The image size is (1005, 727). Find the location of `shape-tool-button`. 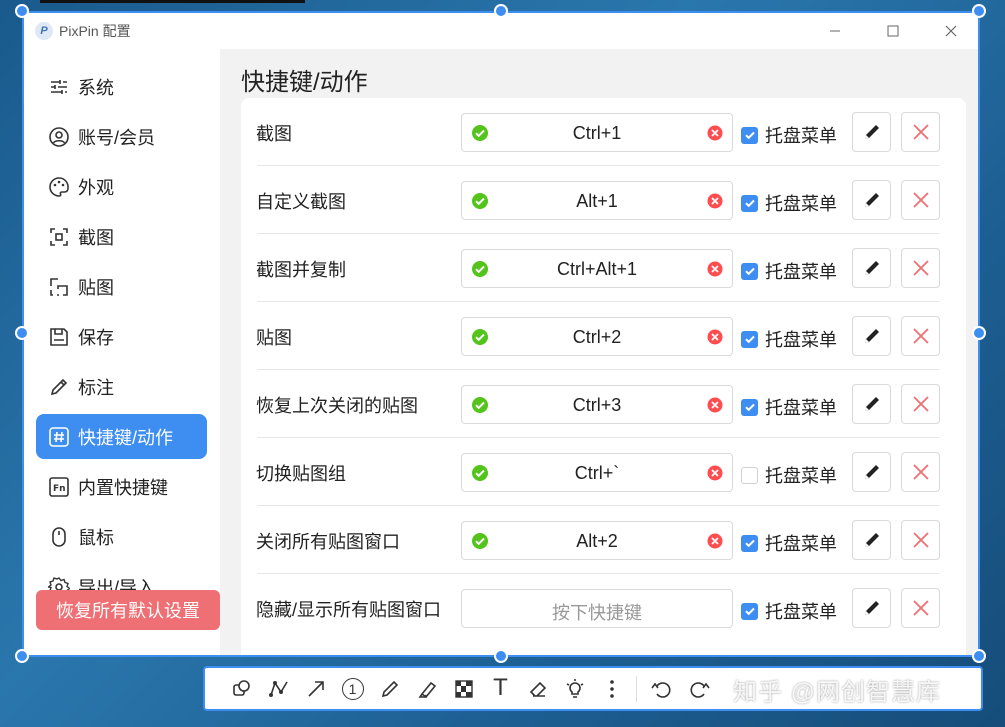

shape-tool-button is located at coordinates (241, 688).